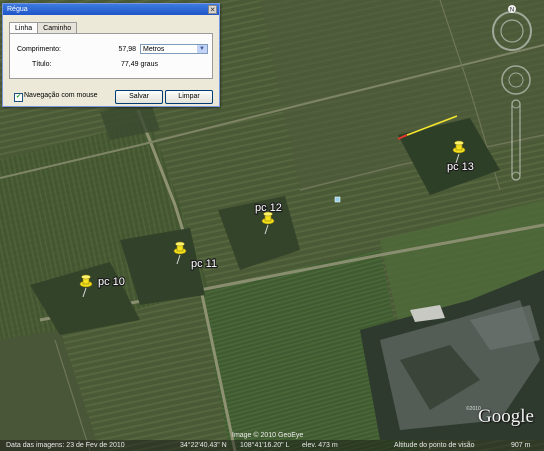  Describe the element at coordinates (139, 97) in the screenshot. I see `save-button: Salvar` at that location.